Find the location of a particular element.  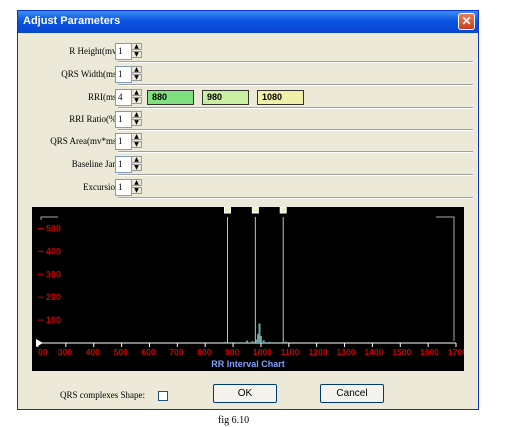

y-tick-label: 200 is located at coordinates (53, 297).